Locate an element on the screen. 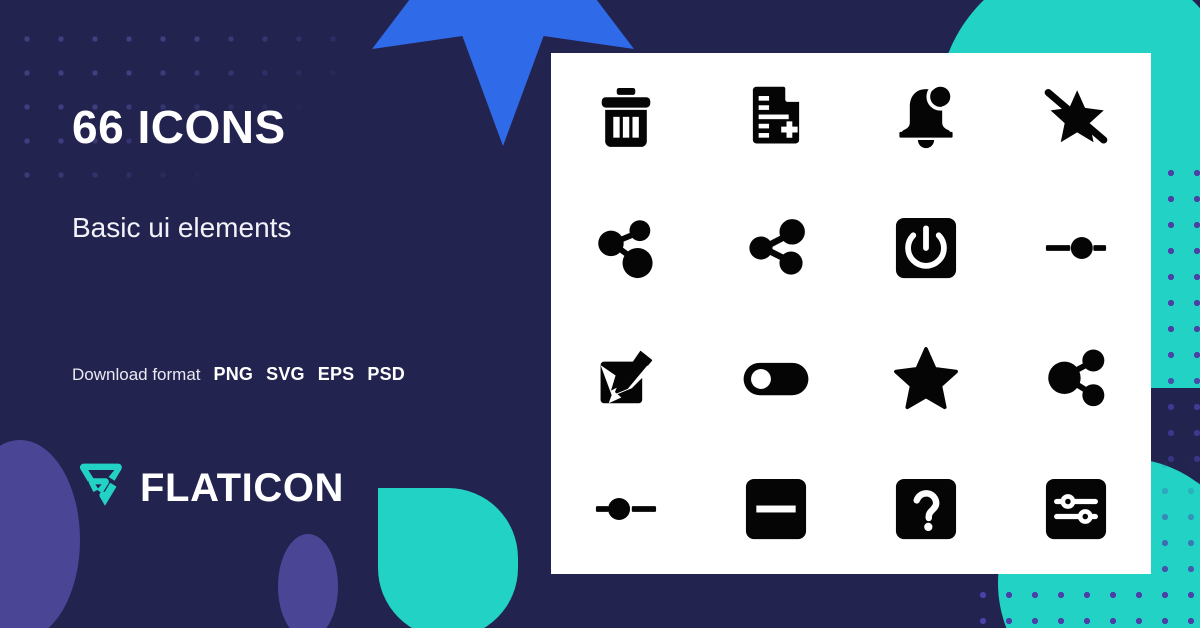  slider-left-icon is located at coordinates (626, 509).